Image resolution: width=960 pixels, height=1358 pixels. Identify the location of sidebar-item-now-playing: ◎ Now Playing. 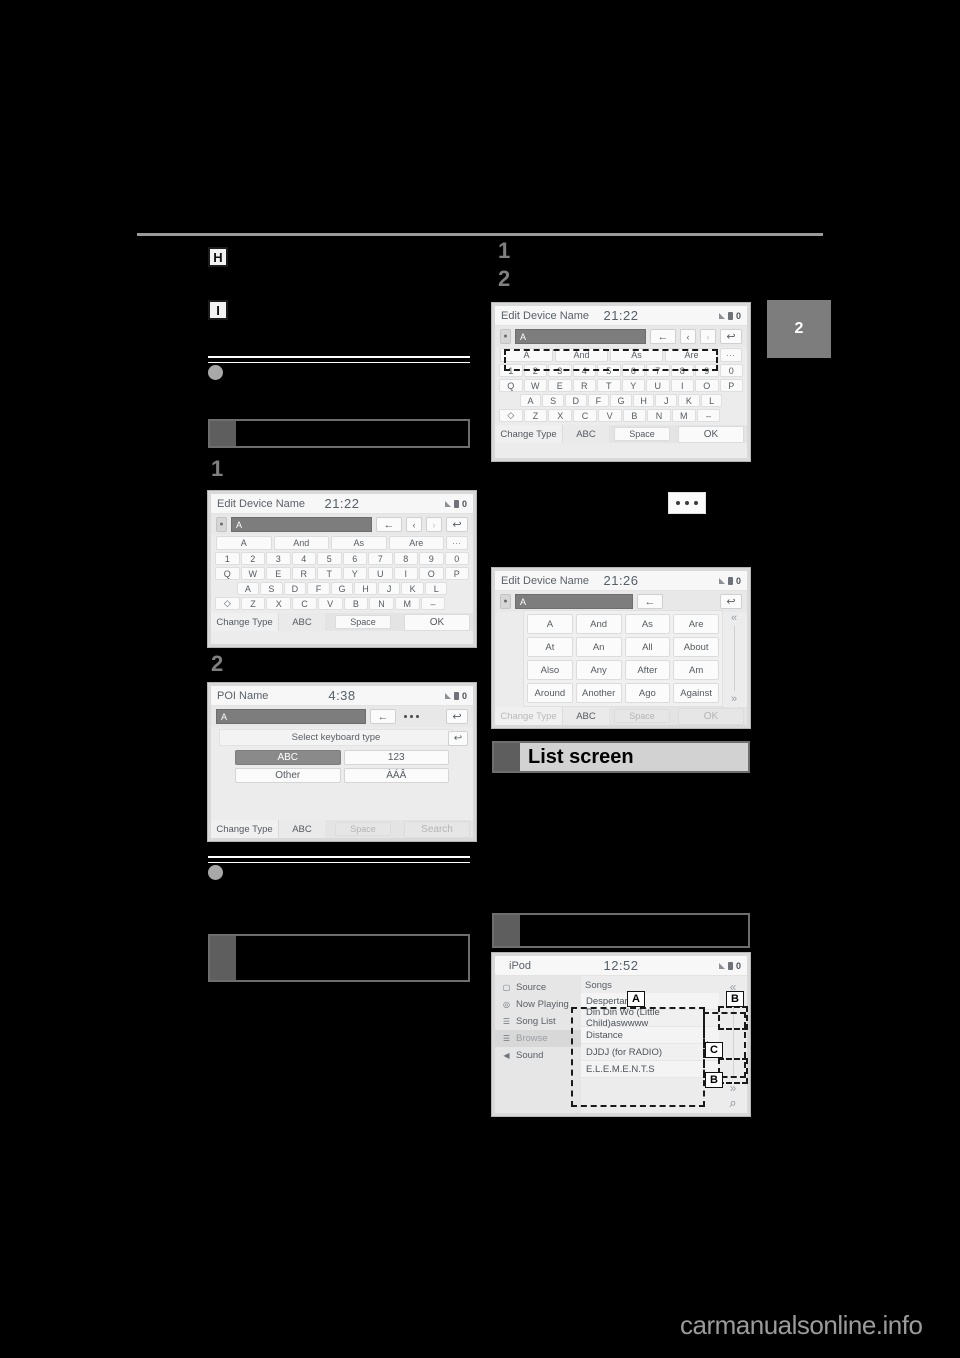
(538, 1004).